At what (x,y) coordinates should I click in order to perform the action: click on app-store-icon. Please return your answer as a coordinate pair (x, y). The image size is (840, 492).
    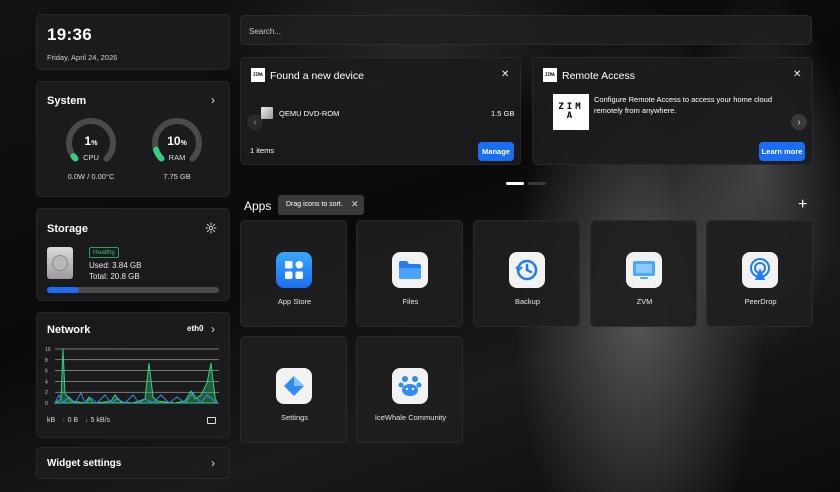
    Looking at the image, I should click on (294, 270).